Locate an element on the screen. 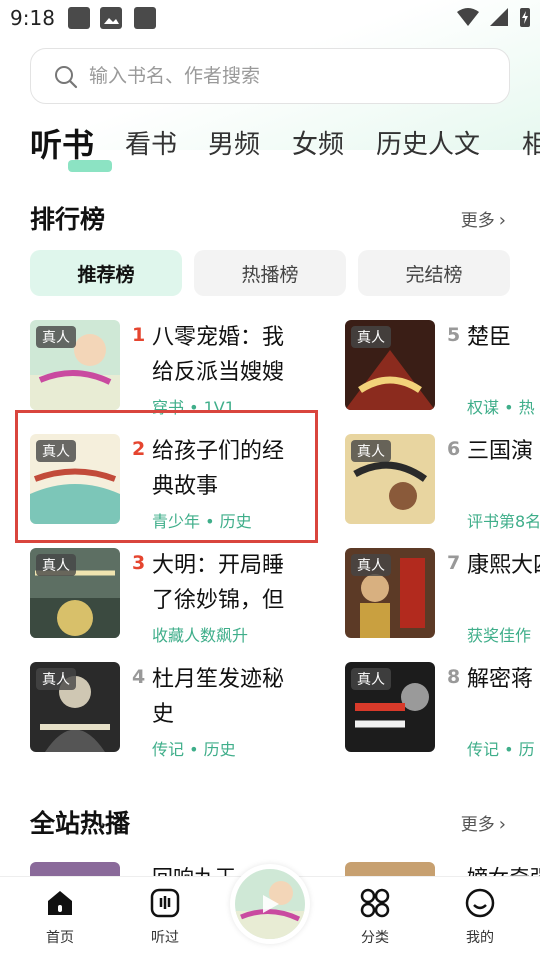 This screenshot has height=960, width=540. nav-label: 听过 is located at coordinates (165, 938).